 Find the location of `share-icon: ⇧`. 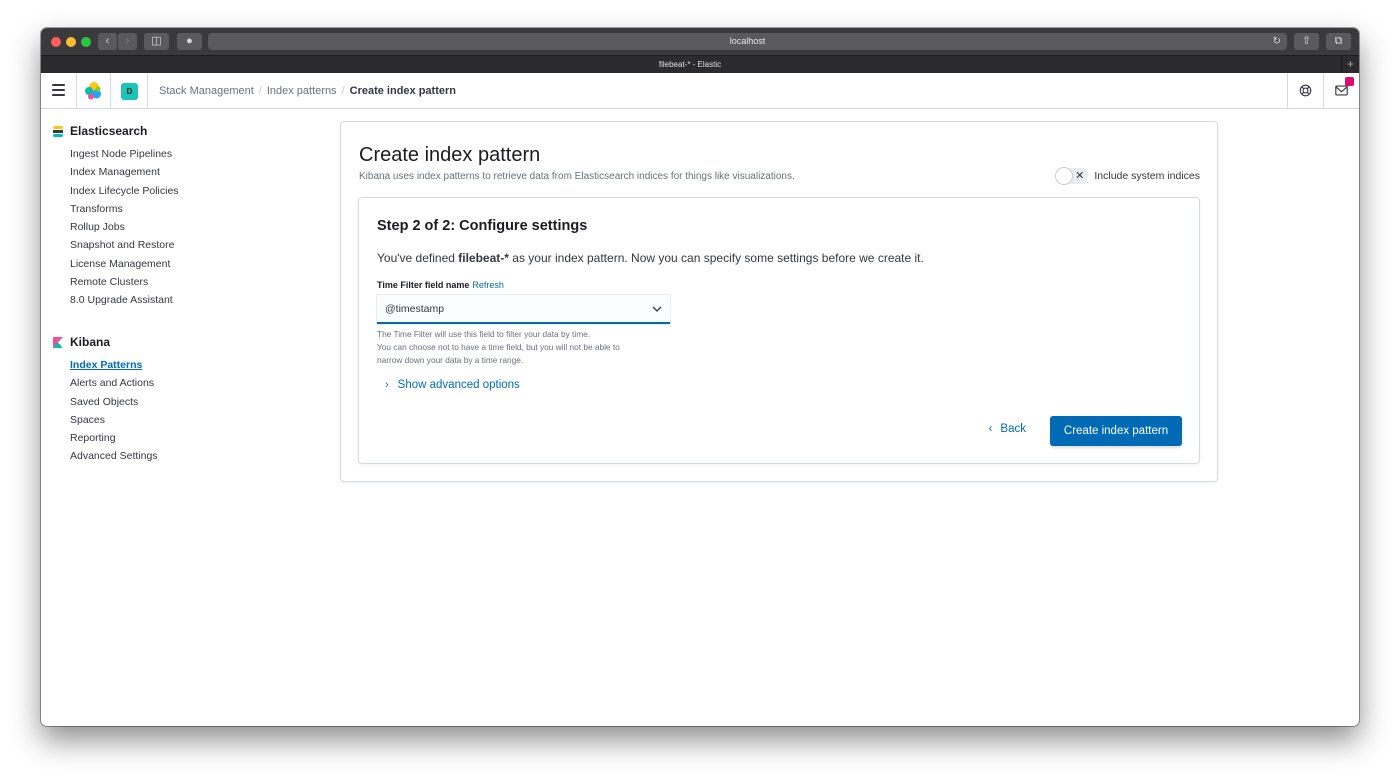

share-icon: ⇧ is located at coordinates (1306, 41).